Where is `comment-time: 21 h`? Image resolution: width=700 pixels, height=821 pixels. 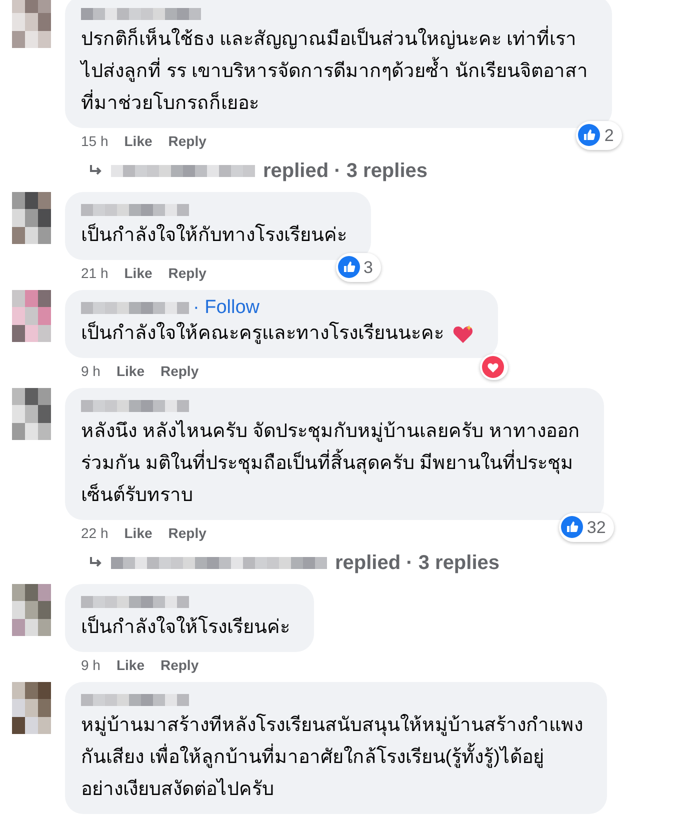
comment-time: 21 h is located at coordinates (94, 273).